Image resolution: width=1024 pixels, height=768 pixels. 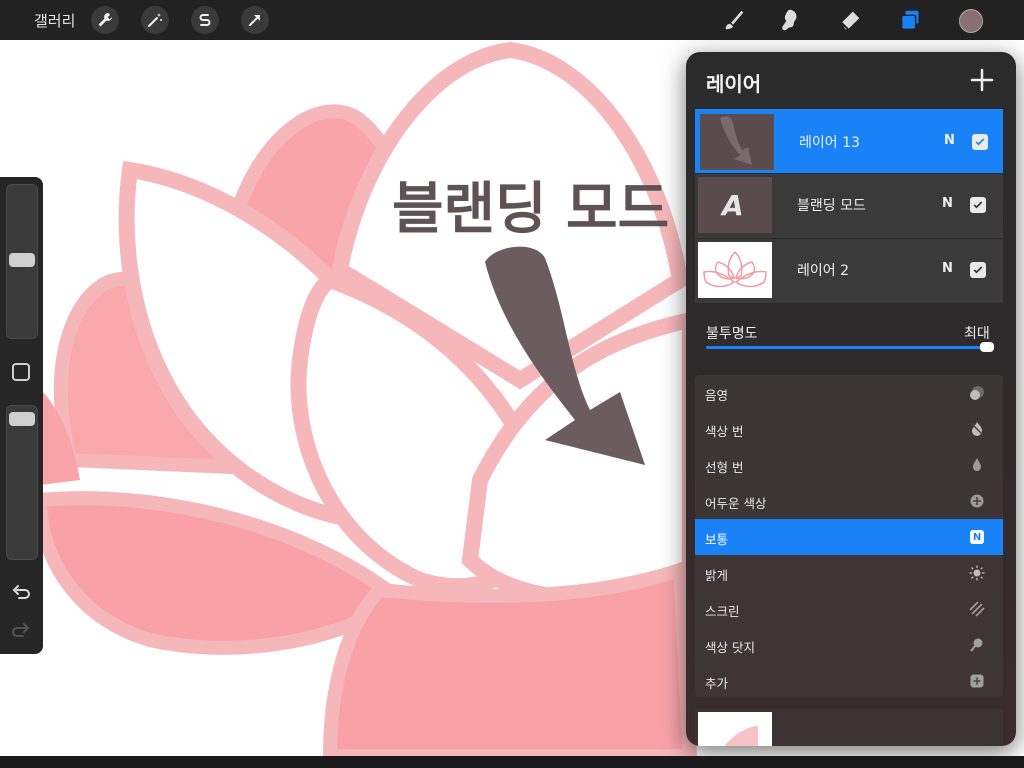 What do you see at coordinates (849, 429) in the screenshot?
I see `blend-mode-color-burn: 색상 번` at bounding box center [849, 429].